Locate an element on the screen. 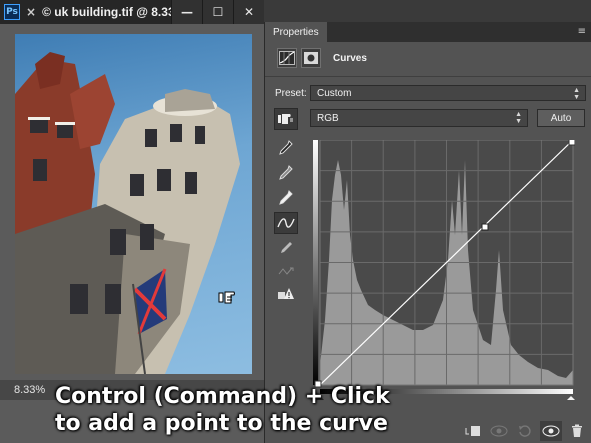 The height and width of the screenshot is (443, 591). document-titlebar: Ps × © uk building.tif @ 8.33... — ☐ ✕ is located at coordinates (132, 12).